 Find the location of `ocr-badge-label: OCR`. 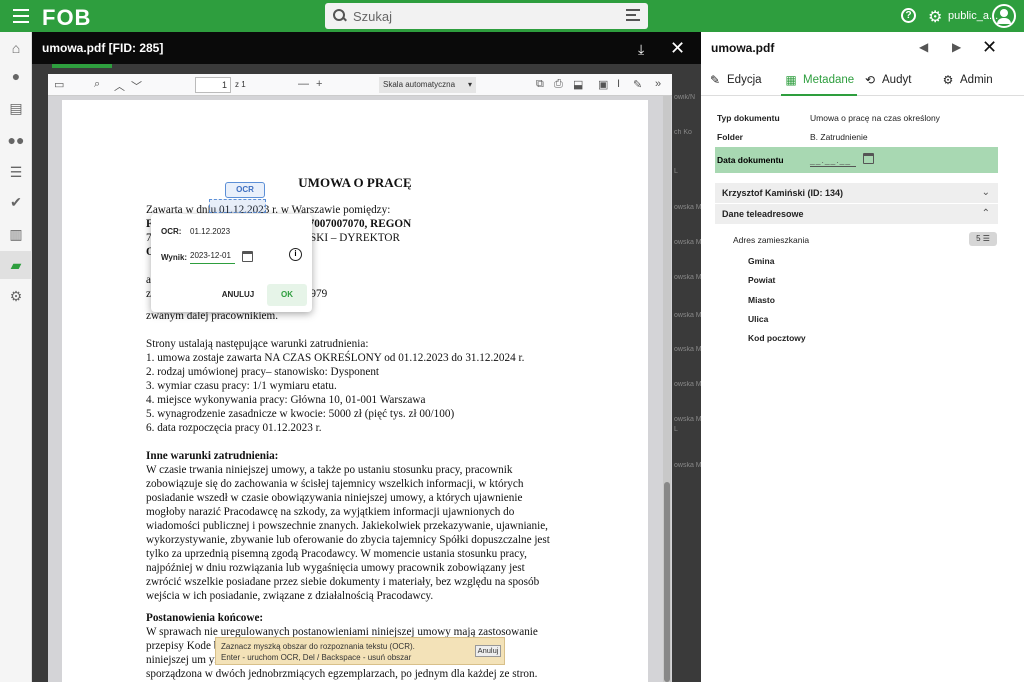

ocr-badge-label: OCR is located at coordinates (245, 189).